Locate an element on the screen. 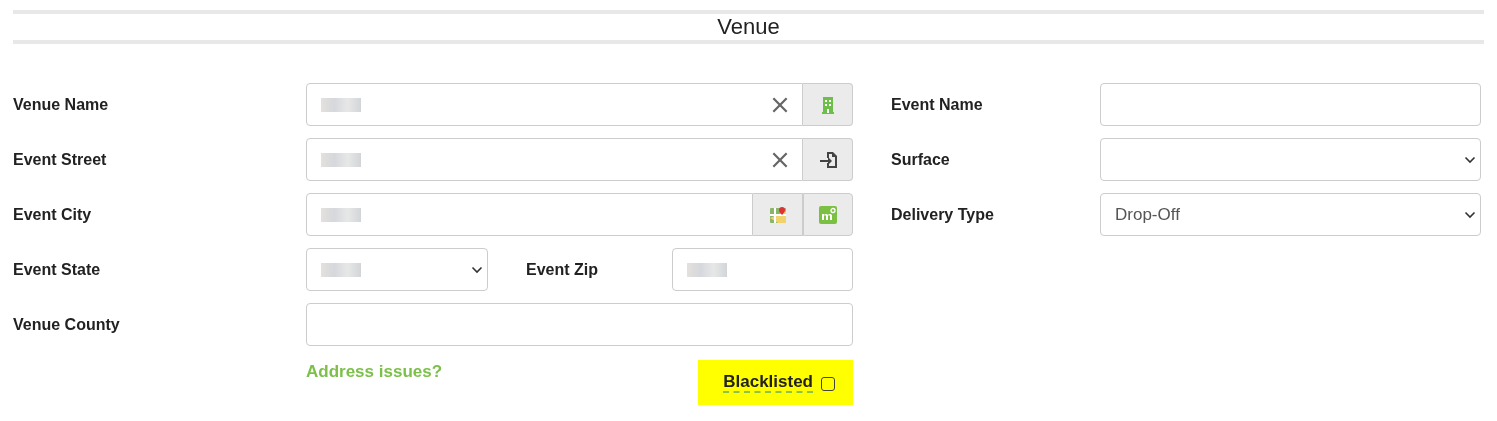  field-label: Event Zip is located at coordinates (562, 269).